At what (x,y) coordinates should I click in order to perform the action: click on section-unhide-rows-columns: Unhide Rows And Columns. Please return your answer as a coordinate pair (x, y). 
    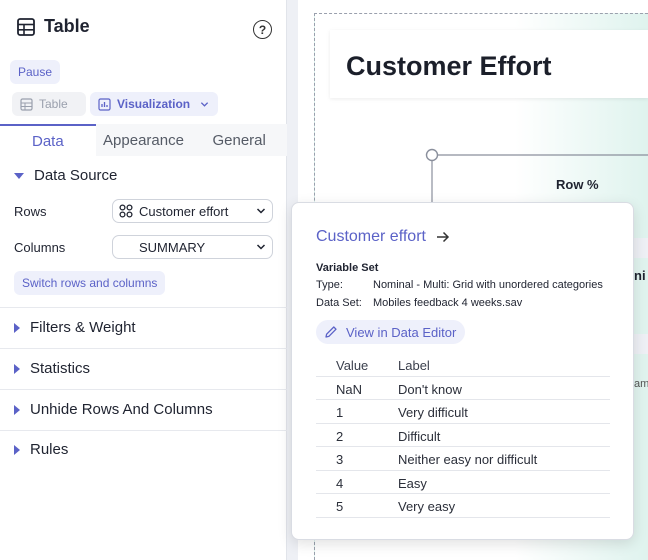
    Looking at the image, I should click on (113, 409).